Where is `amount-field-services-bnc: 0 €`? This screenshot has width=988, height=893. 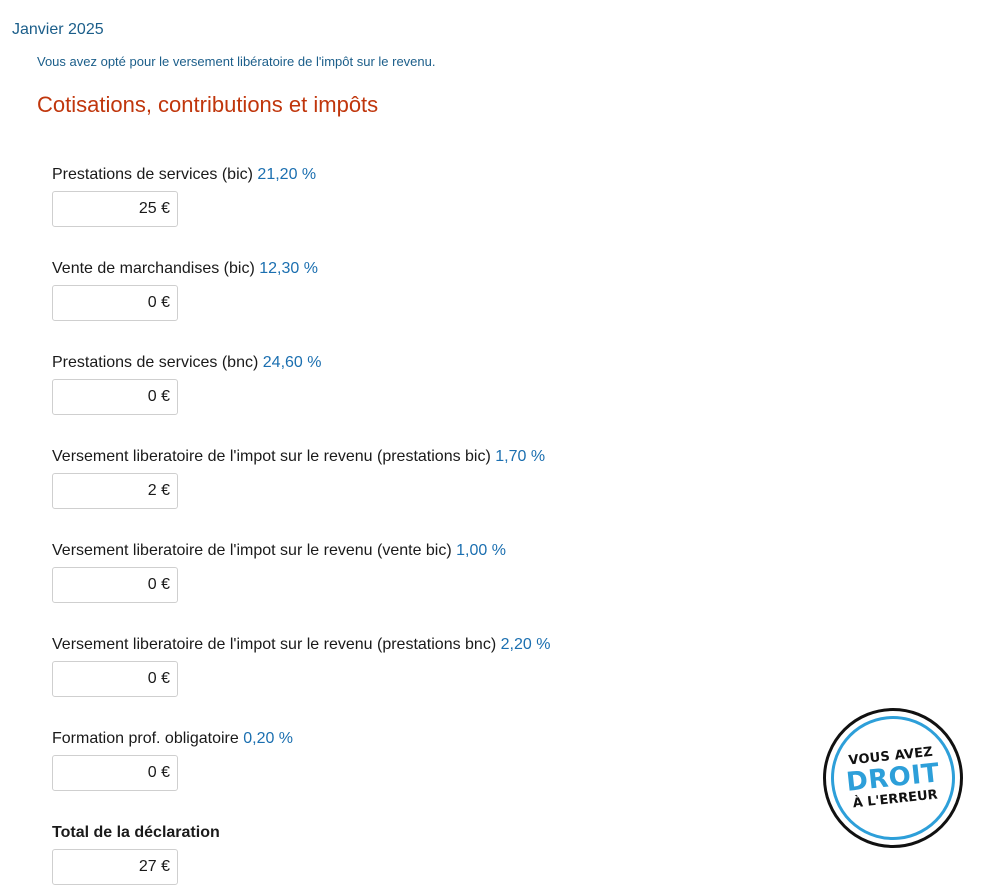 amount-field-services-bnc: 0 € is located at coordinates (115, 397).